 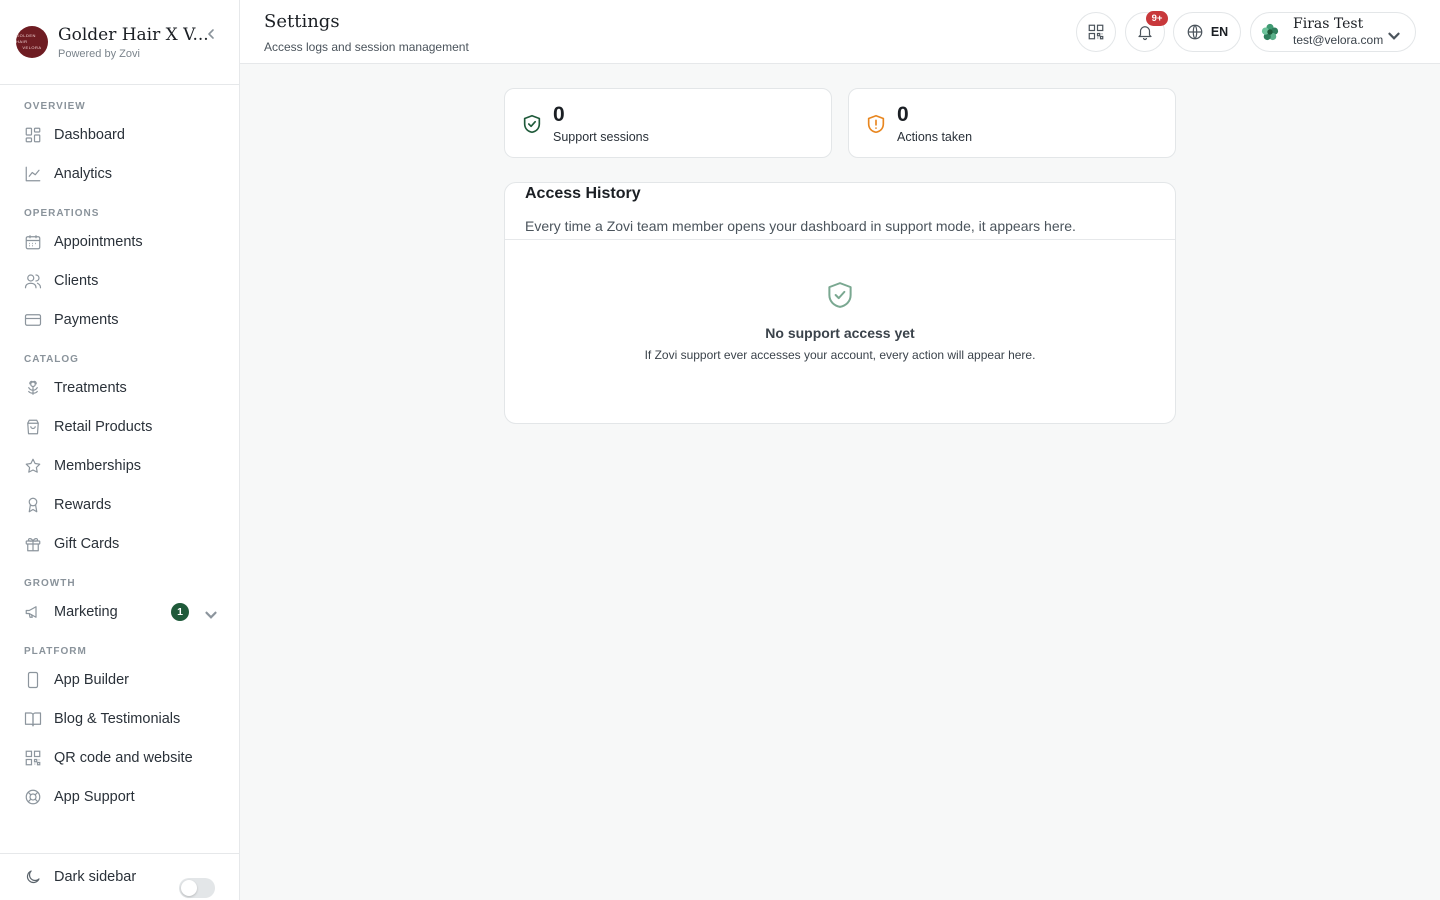 I want to click on book-open-icon, so click(x=33, y=718).